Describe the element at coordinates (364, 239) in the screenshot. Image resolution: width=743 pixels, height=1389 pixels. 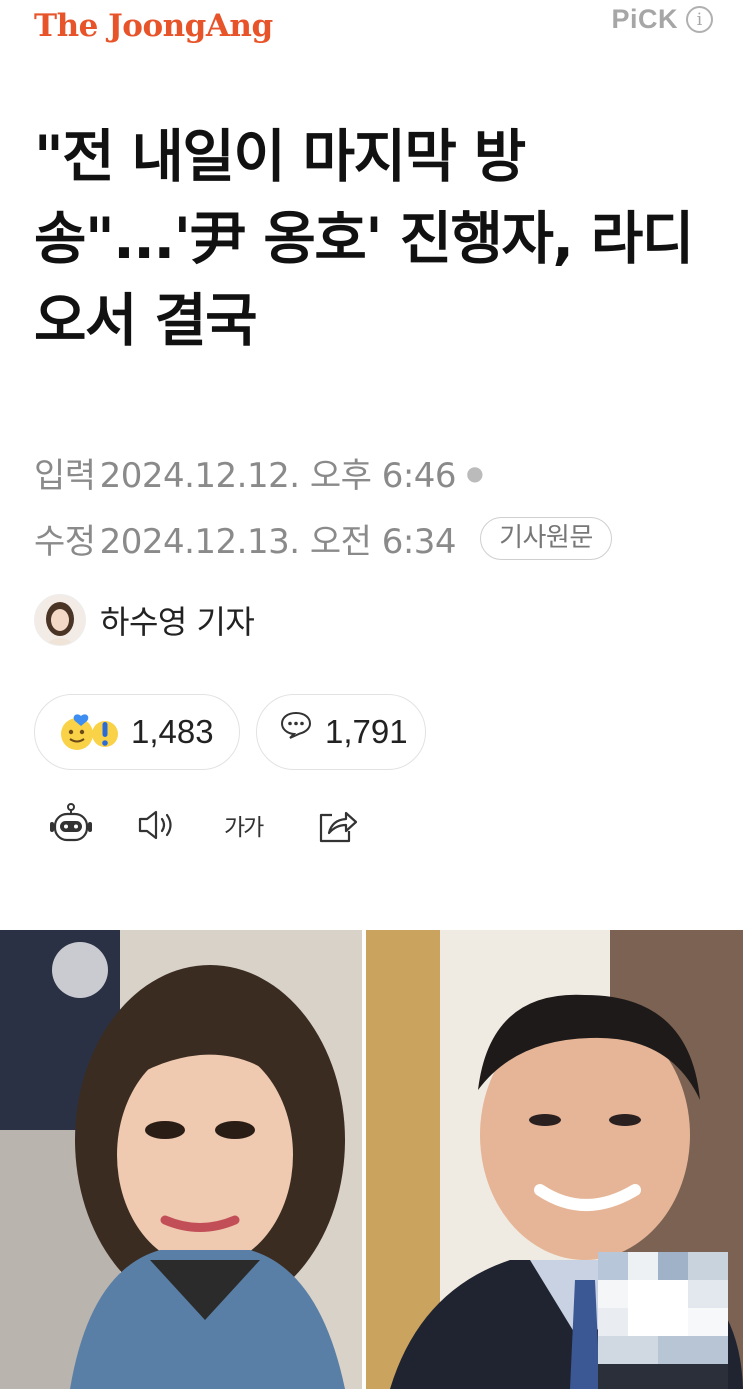
I see `article-headline: "전 내일이 마지막 방송"...'尹 옹호' 진행자, 라디오서 결국` at that location.